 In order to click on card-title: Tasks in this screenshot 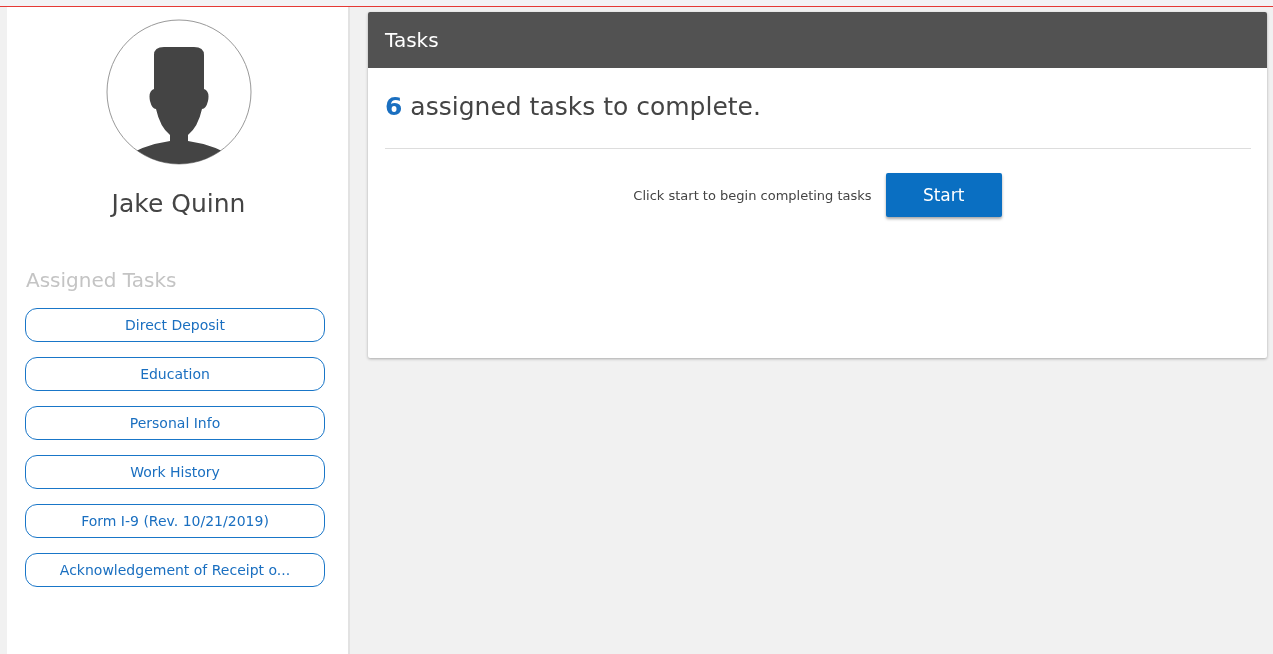, I will do `click(817, 40)`.